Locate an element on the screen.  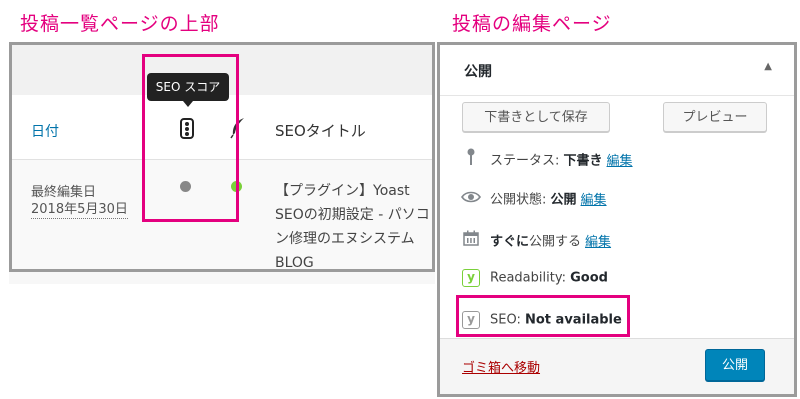
visibility-row: 公開状態: 公開 編集 is located at coordinates (533, 200).